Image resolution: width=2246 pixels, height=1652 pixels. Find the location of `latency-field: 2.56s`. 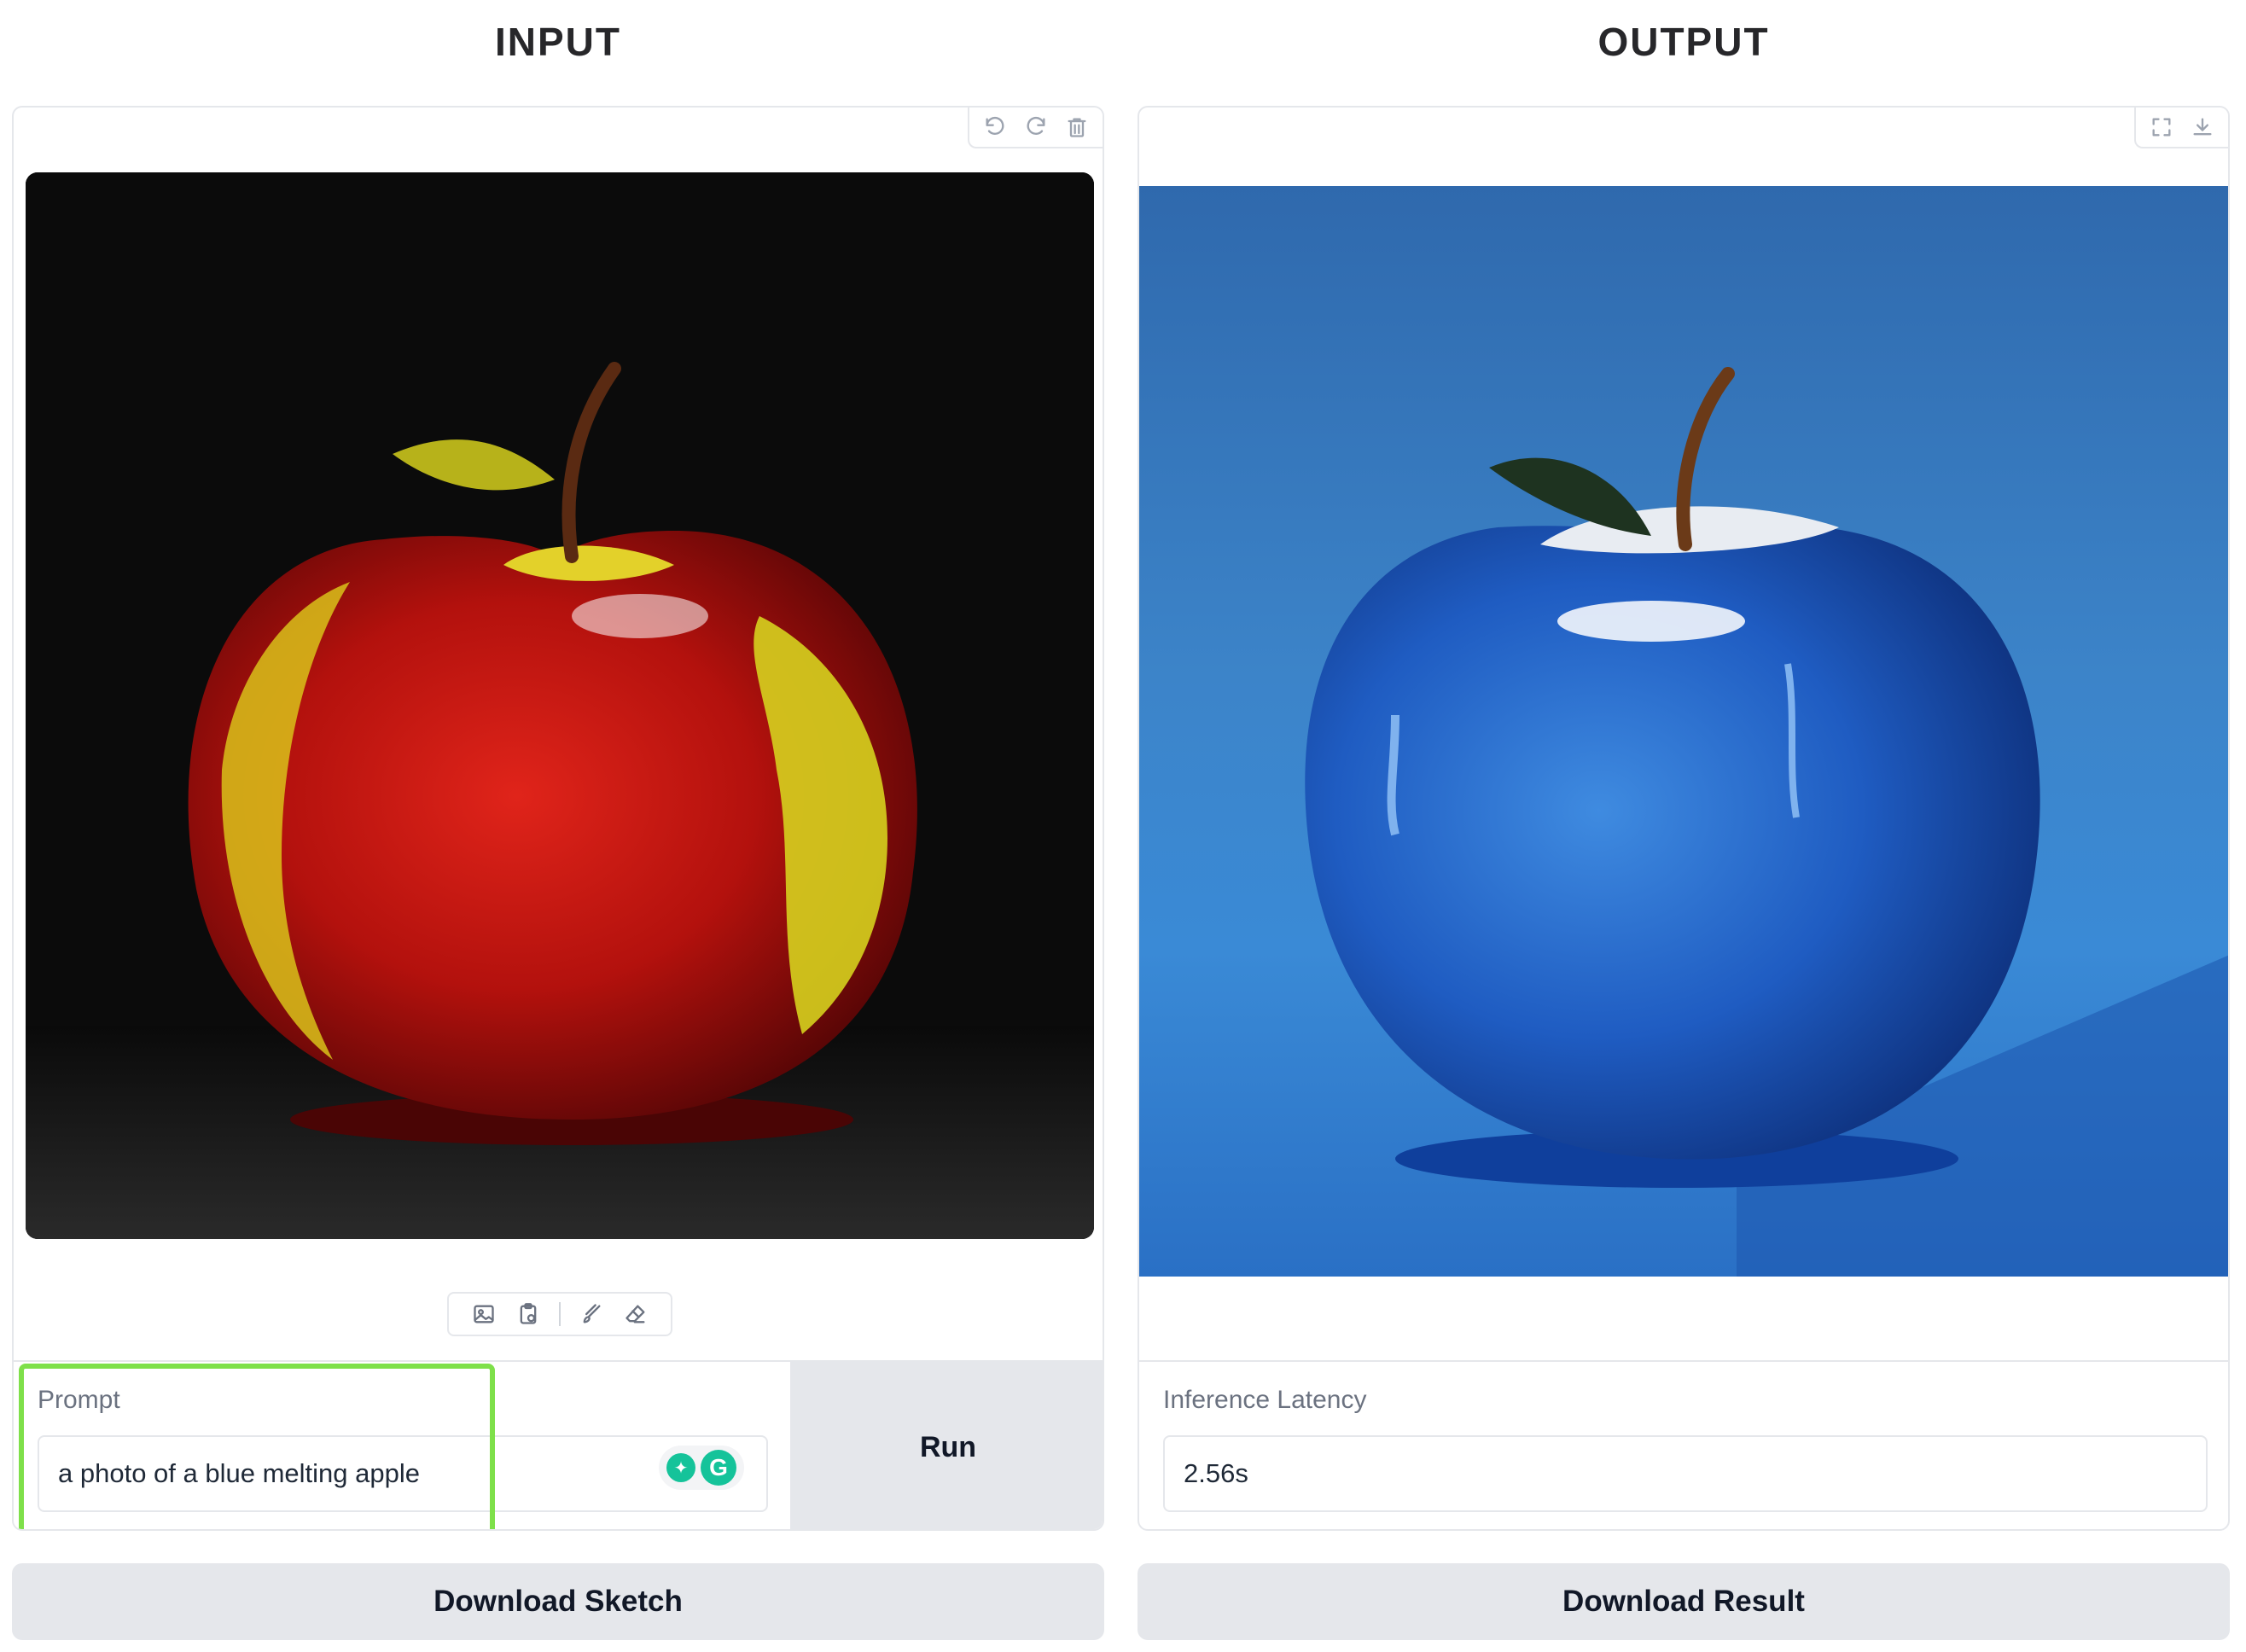

latency-field: 2.56s is located at coordinates (1685, 1473).